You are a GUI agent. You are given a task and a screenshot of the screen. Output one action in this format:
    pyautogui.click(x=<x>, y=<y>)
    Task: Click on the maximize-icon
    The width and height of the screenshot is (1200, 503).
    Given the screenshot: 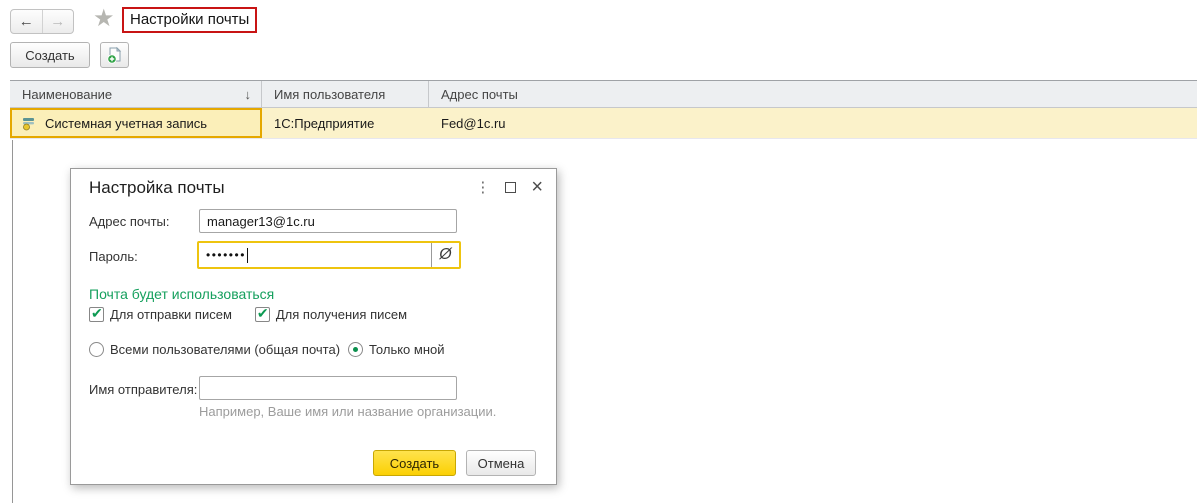 What is the action you would take?
    pyautogui.click(x=511, y=187)
    